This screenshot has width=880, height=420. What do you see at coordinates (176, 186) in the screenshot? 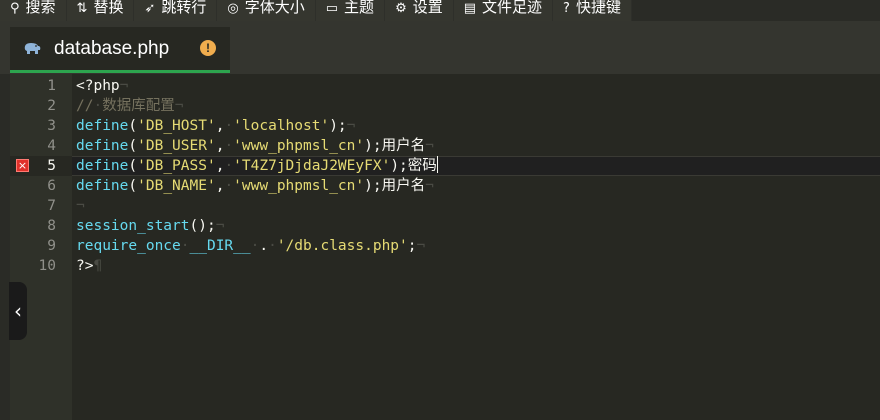
I see `code-token: 'DB_NAME'` at bounding box center [176, 186].